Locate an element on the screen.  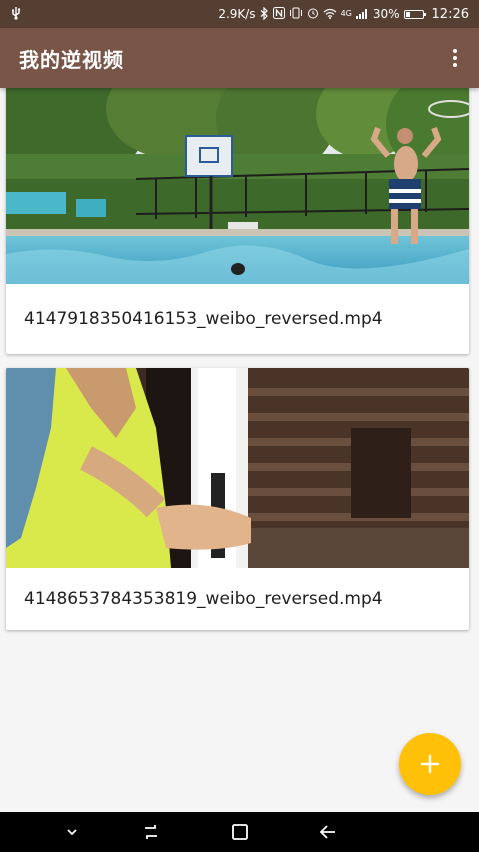
status-left is located at coordinates (16, 14).